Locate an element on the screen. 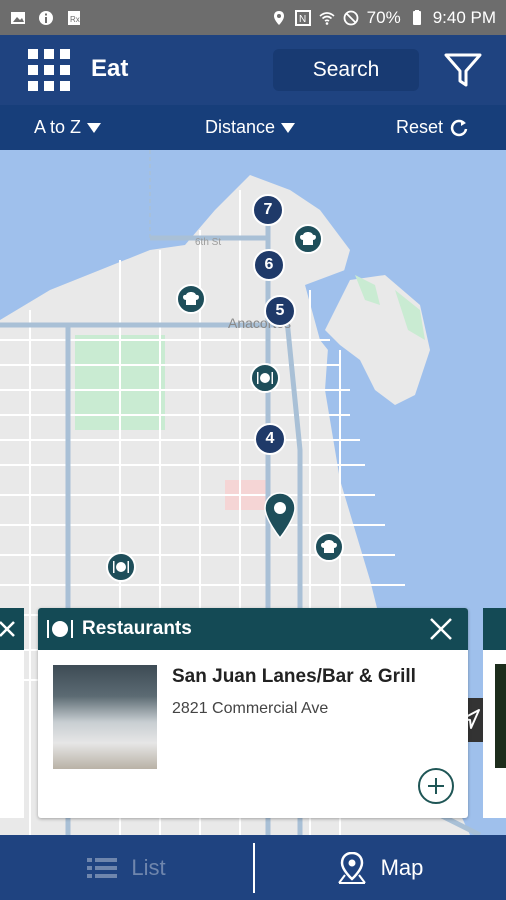 The height and width of the screenshot is (900, 506). svg-text: Rx is located at coordinates (75, 19).